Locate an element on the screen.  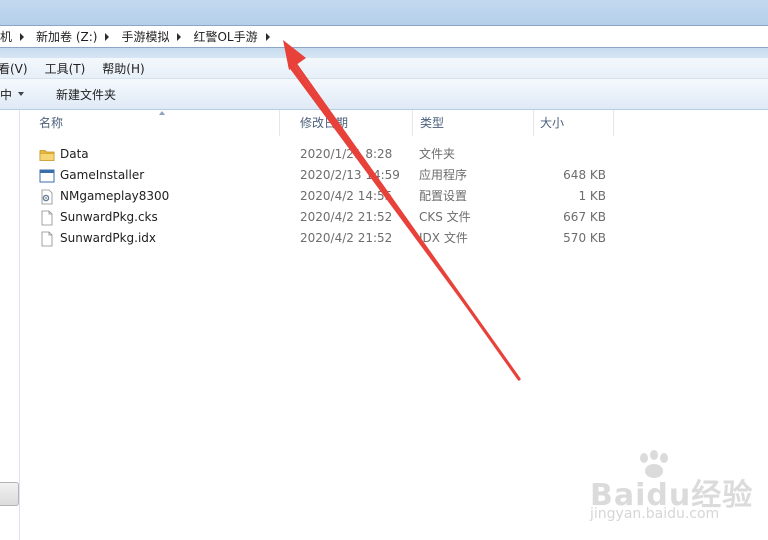
breadcrumb-label: 红警OL手游 is located at coordinates (225, 37).